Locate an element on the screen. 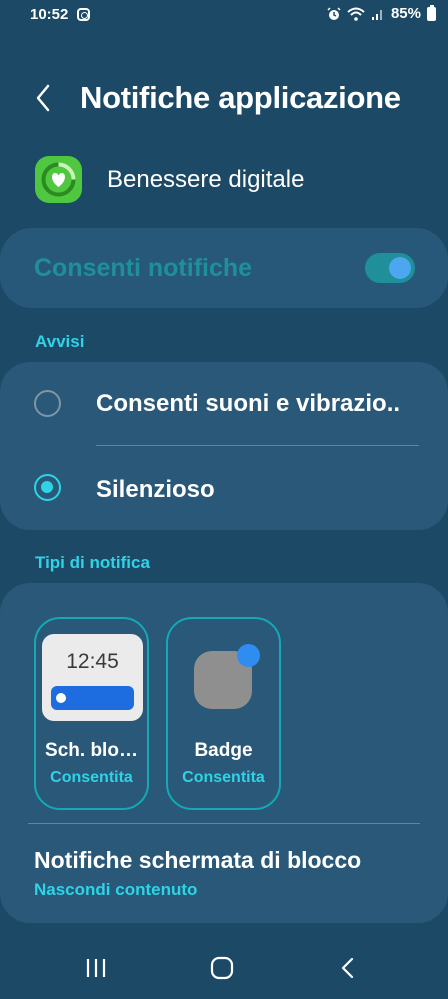 The height and width of the screenshot is (999, 448). battery-percent: 85% is located at coordinates (405, 13).